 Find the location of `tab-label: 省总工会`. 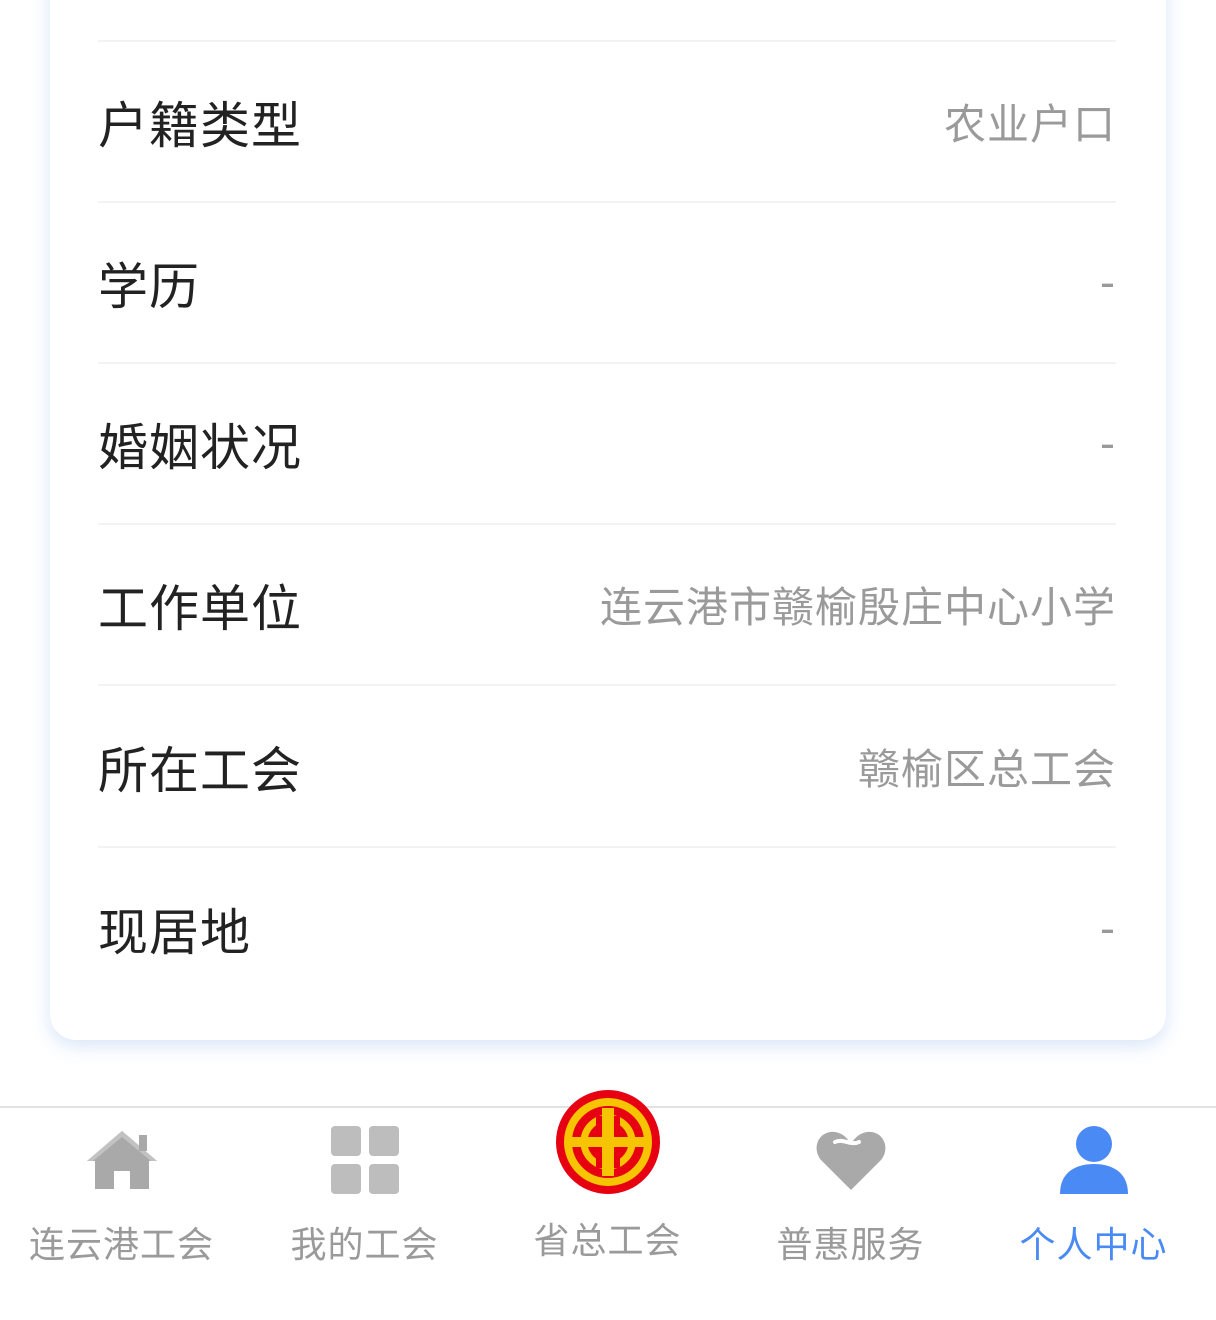

tab-label: 省总工会 is located at coordinates (607, 1241).